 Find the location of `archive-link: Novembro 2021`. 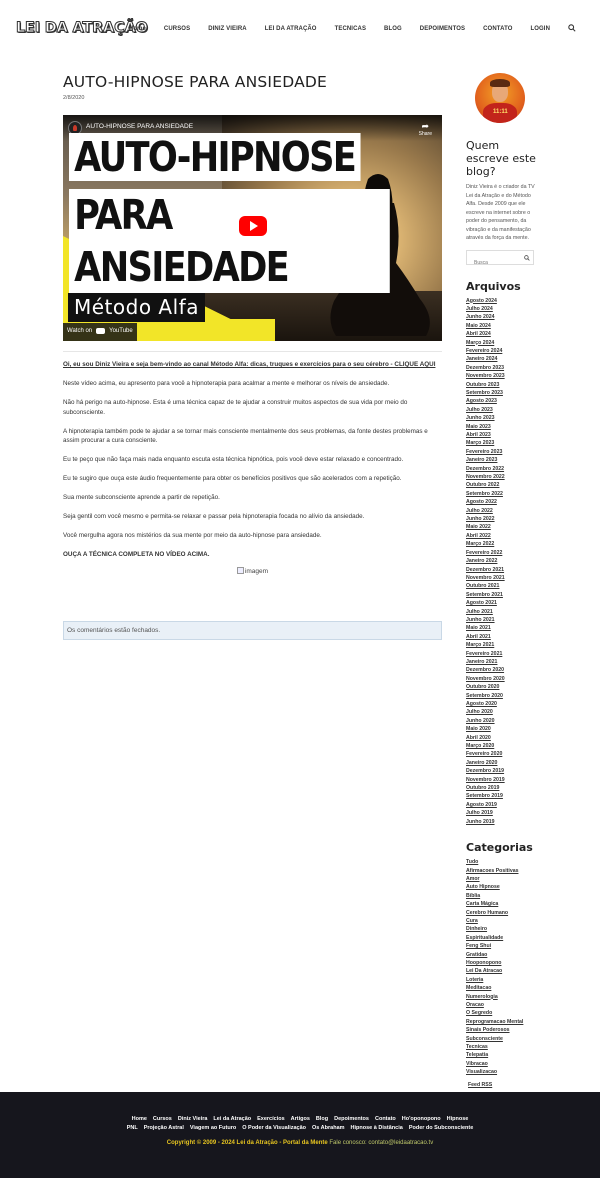

archive-link: Novembro 2021 is located at coordinates (502, 578).